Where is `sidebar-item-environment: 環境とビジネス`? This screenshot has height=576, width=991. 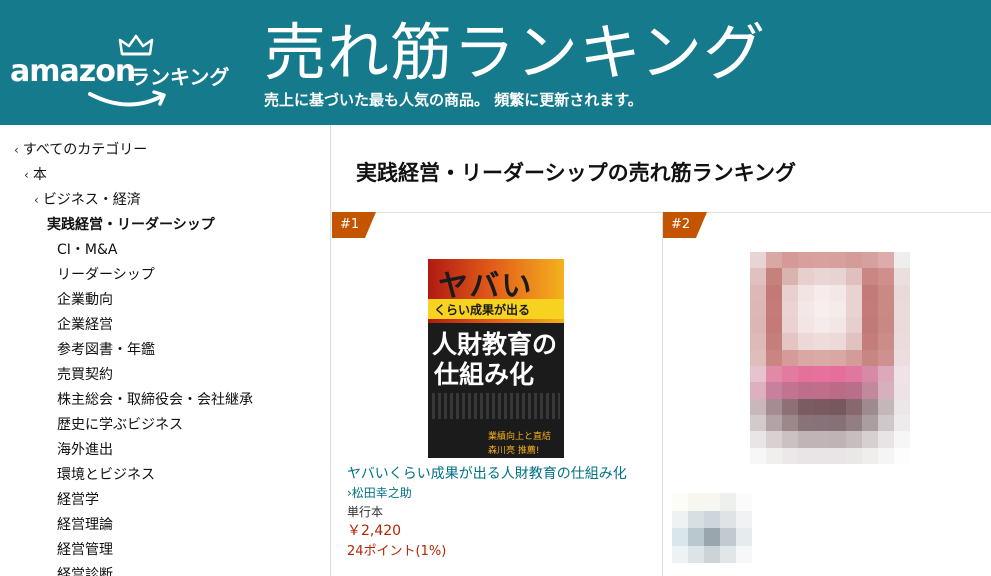
sidebar-item-environment: 環境とビジネス is located at coordinates (106, 474).